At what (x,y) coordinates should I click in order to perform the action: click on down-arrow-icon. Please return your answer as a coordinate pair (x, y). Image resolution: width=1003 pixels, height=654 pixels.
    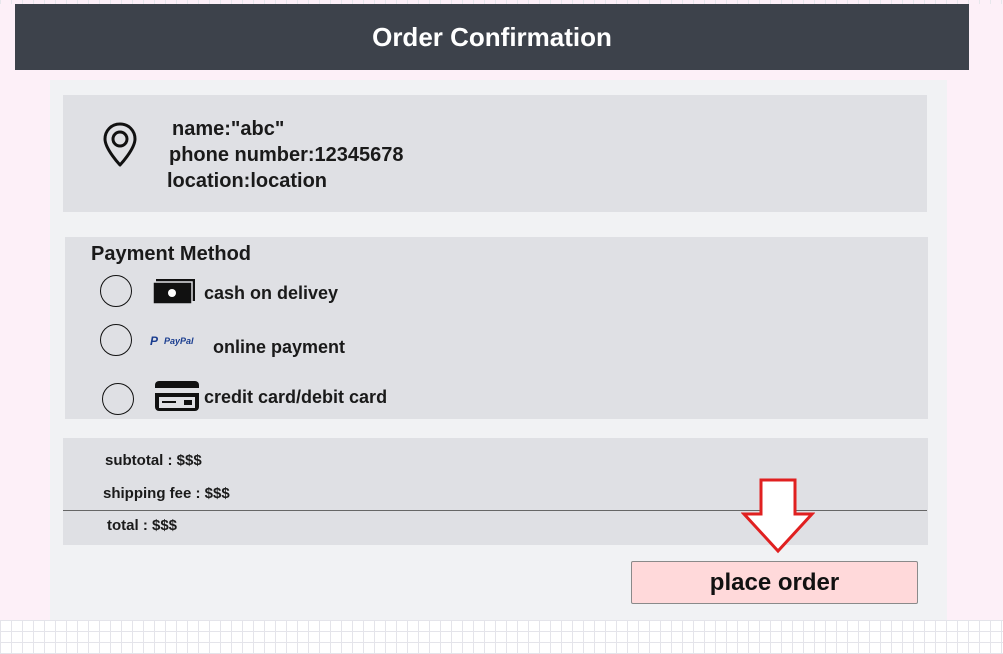
    Looking at the image, I should click on (778, 516).